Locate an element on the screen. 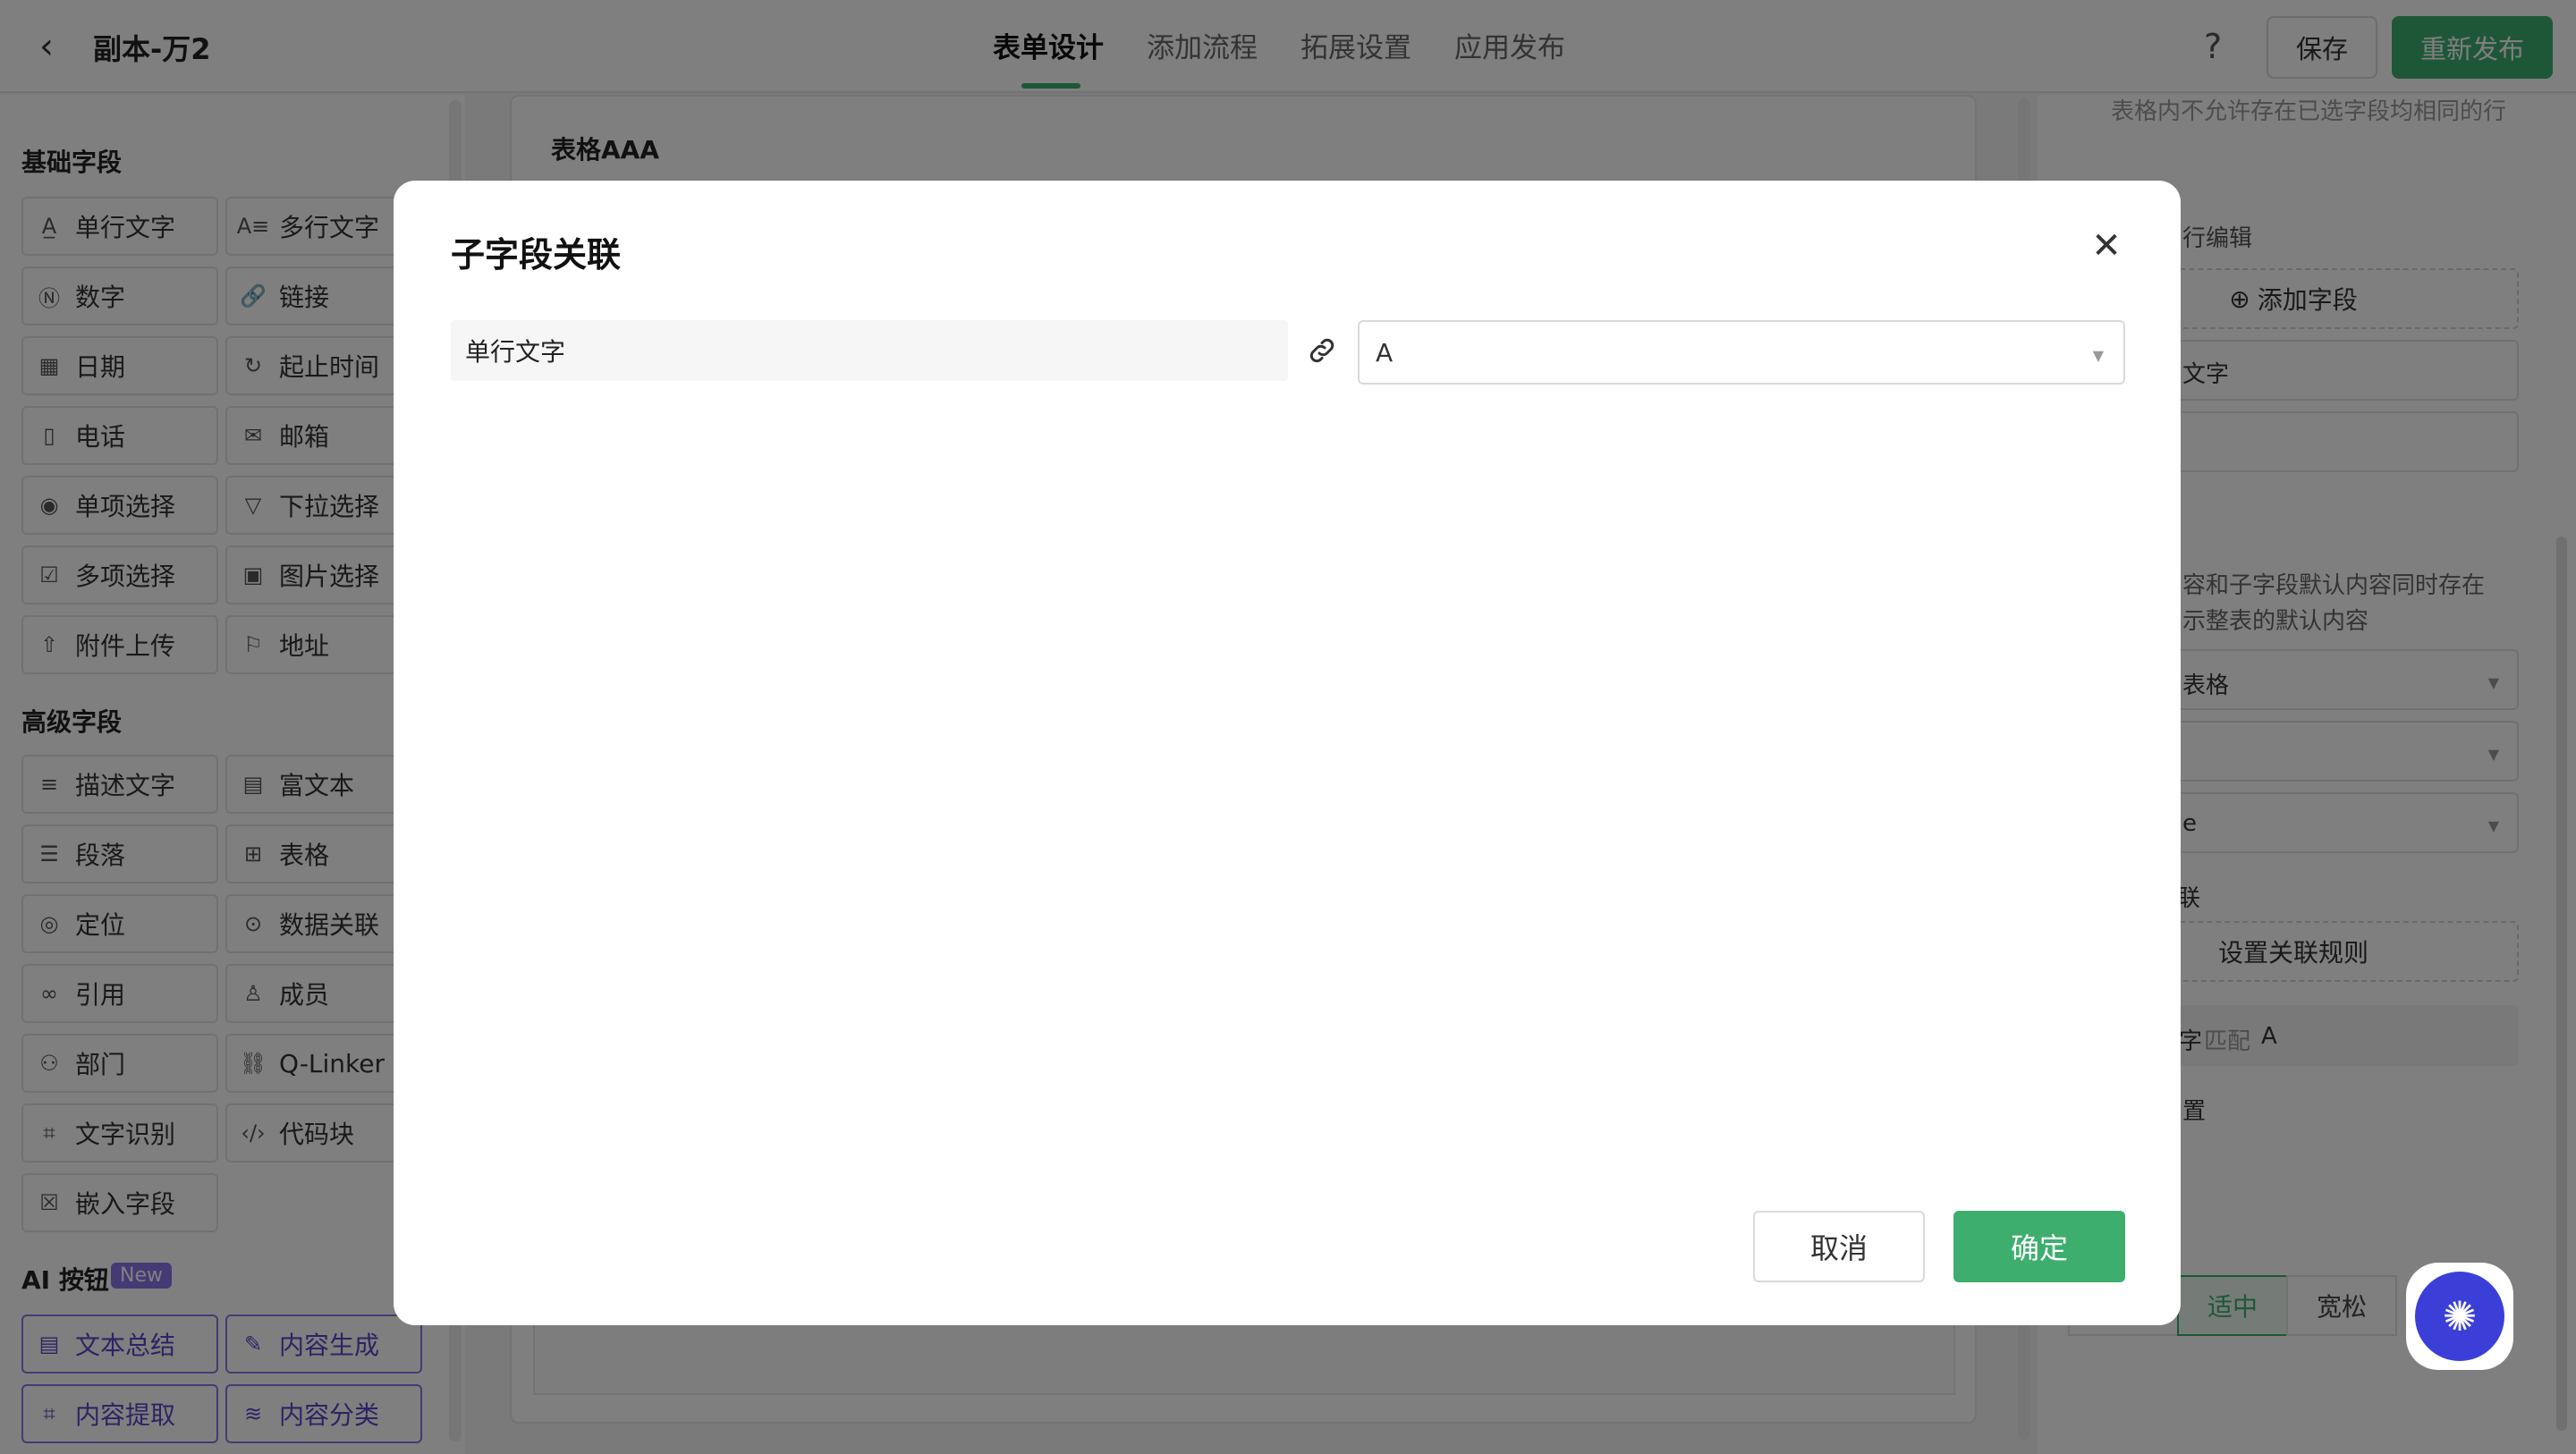 The width and height of the screenshot is (2576, 1454). target-field-value: A is located at coordinates (1385, 352).